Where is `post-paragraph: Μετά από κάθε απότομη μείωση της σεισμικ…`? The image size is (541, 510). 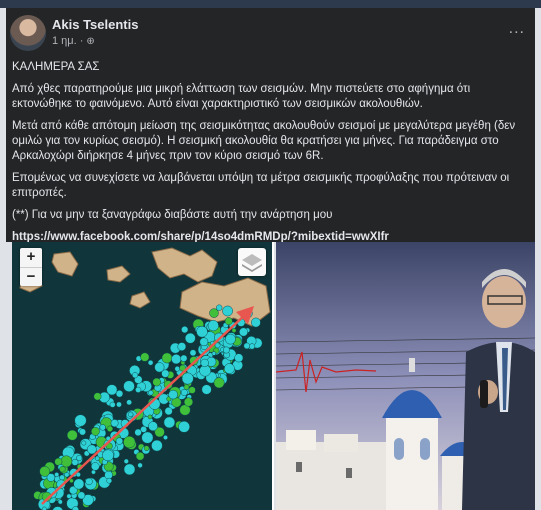 post-paragraph: Μετά από κάθε απότομη μείωση της σεισμικ… is located at coordinates (264, 141).